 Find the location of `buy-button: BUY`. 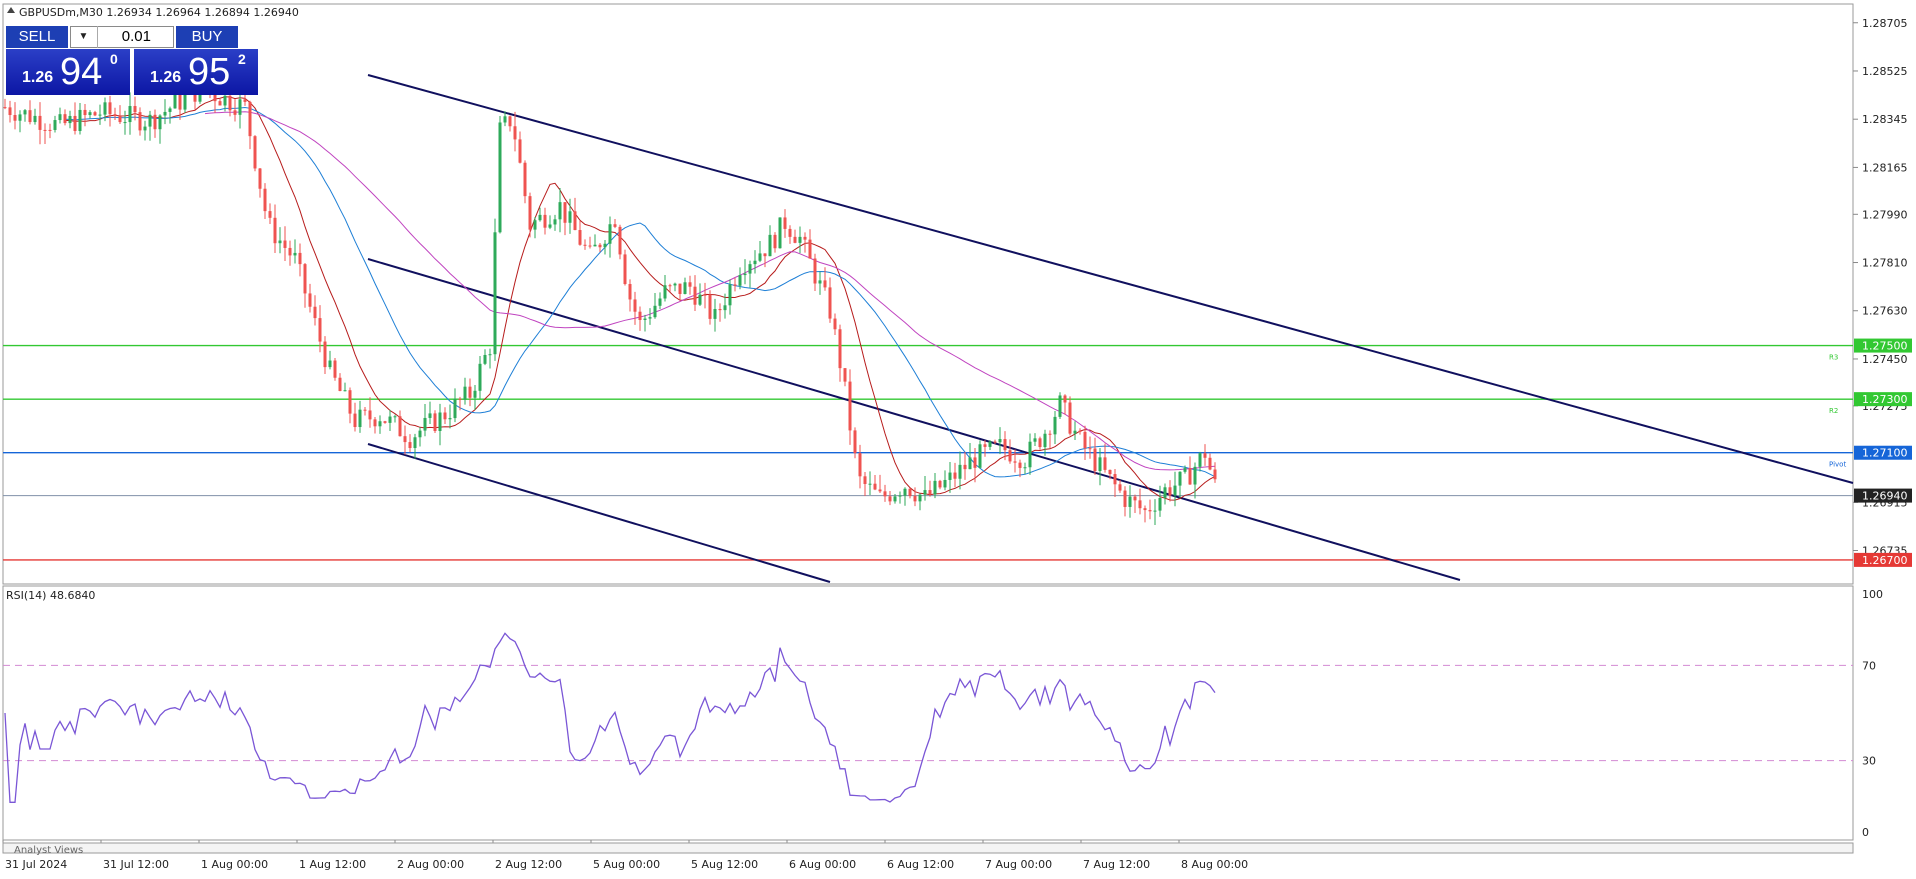

buy-button: BUY is located at coordinates (207, 37).